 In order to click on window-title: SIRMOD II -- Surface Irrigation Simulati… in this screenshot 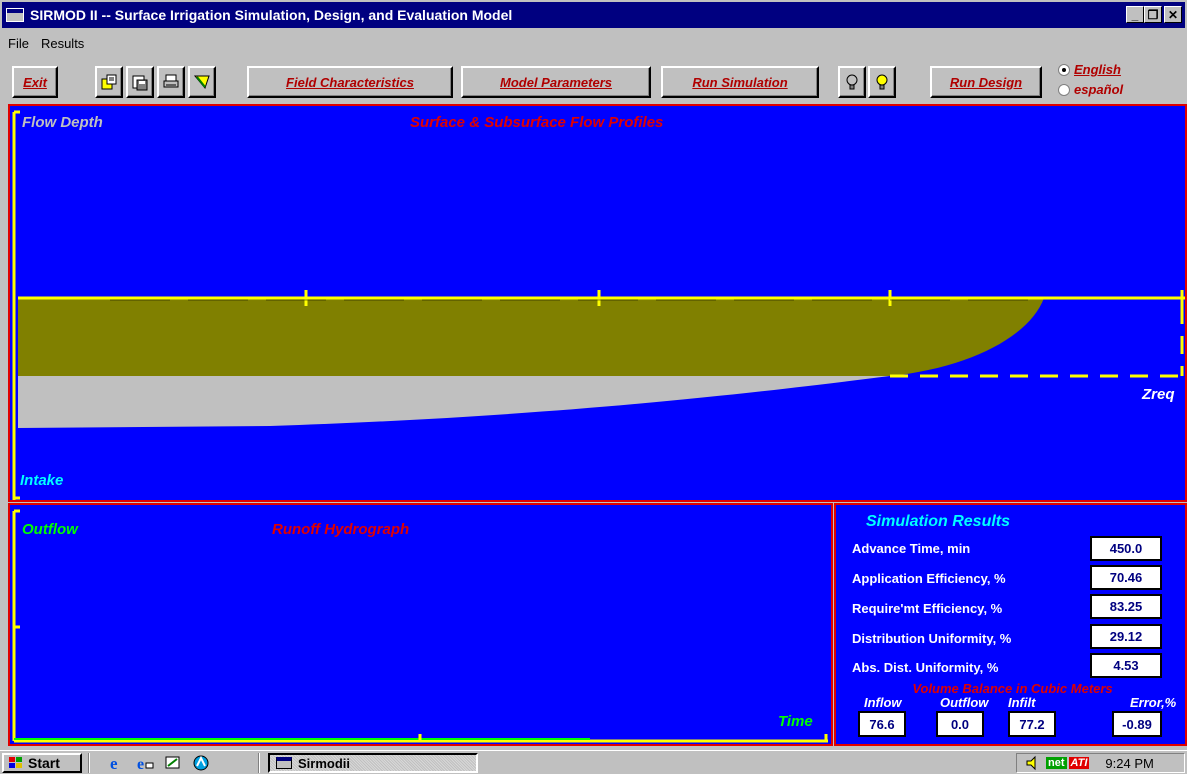, I will do `click(271, 15)`.